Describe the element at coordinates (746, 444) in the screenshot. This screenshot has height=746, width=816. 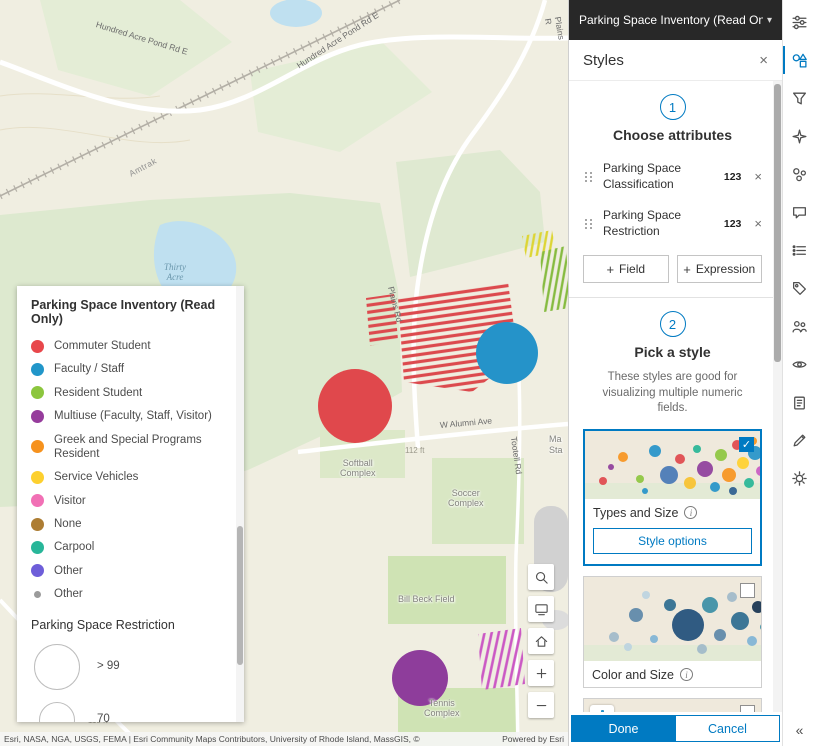
I see `checked-checkbox: ✓` at that location.